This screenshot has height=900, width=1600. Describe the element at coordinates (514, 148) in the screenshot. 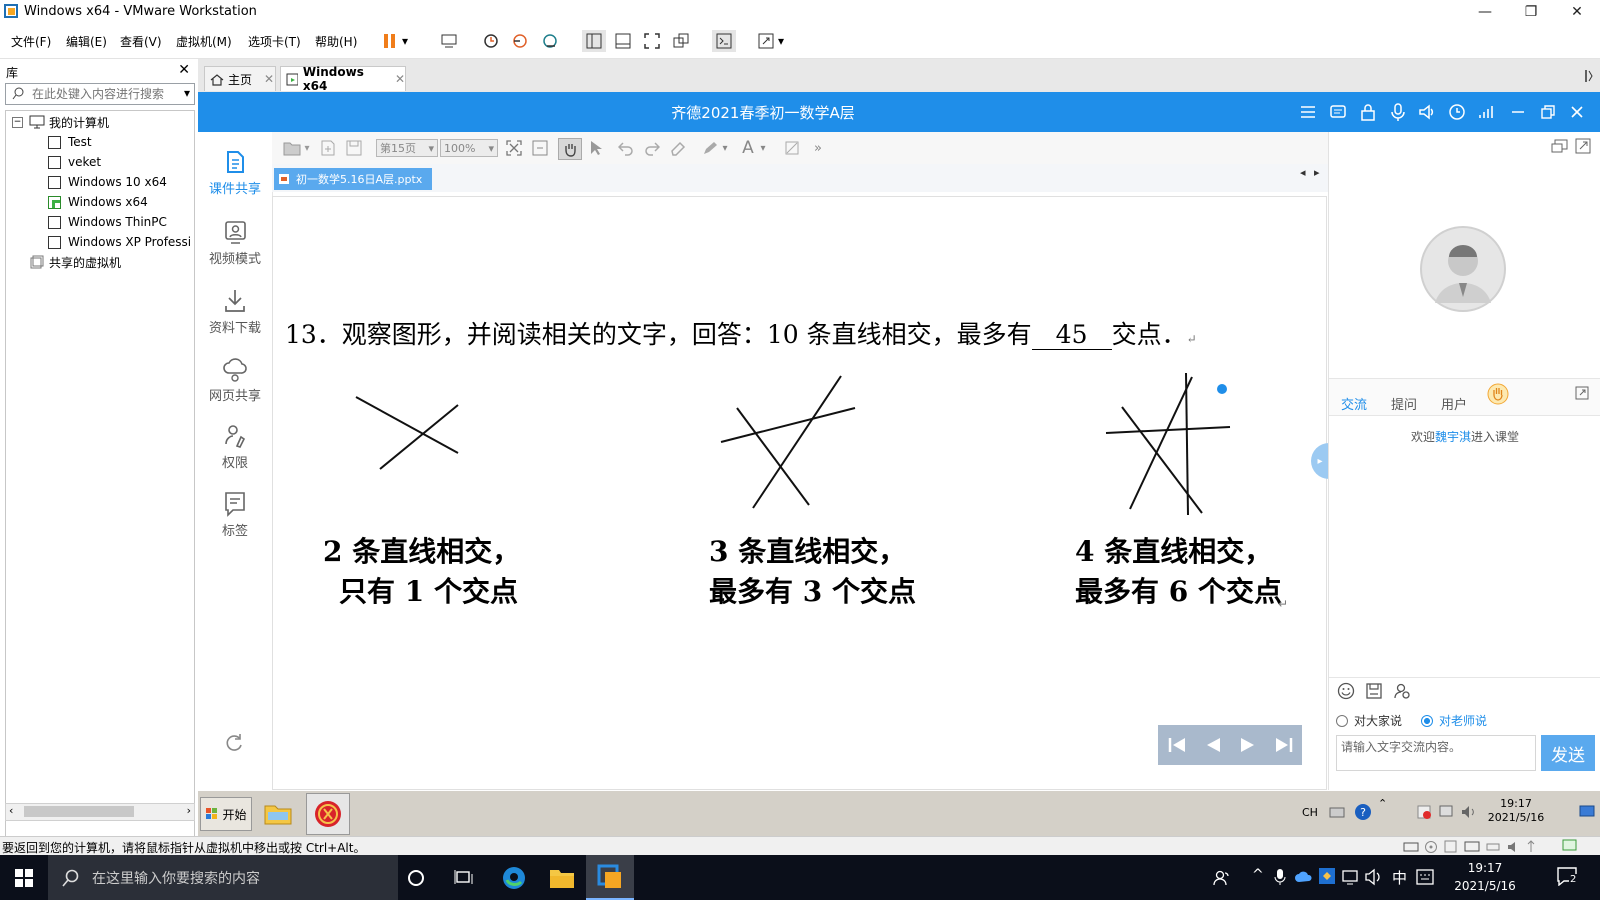

I see `fit-screen-icon` at that location.